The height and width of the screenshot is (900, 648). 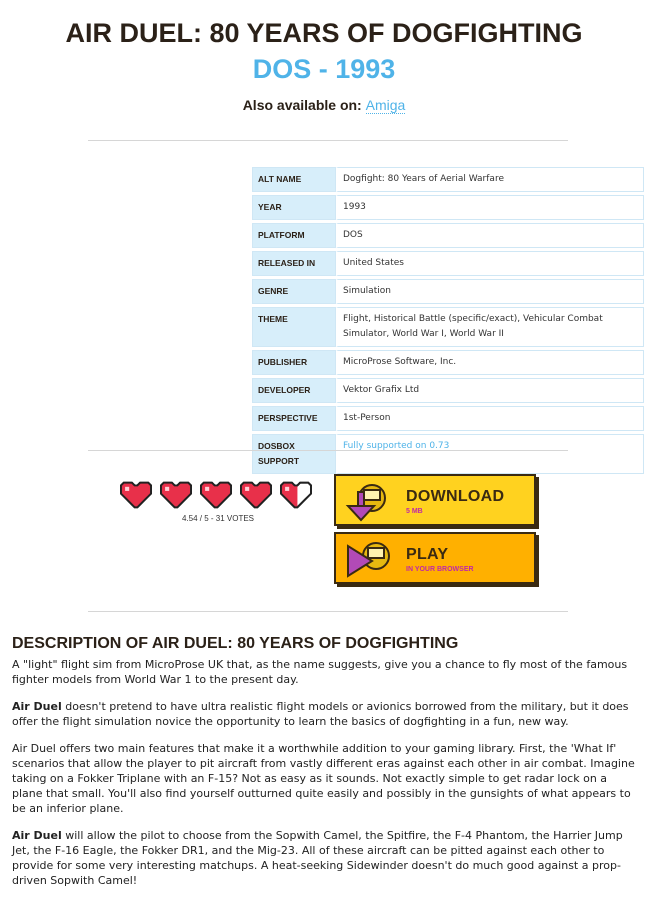 What do you see at coordinates (324, 33) in the screenshot?
I see `page-title: AIR DUEL: 80 YEARS OF DOGFIGHTING` at bounding box center [324, 33].